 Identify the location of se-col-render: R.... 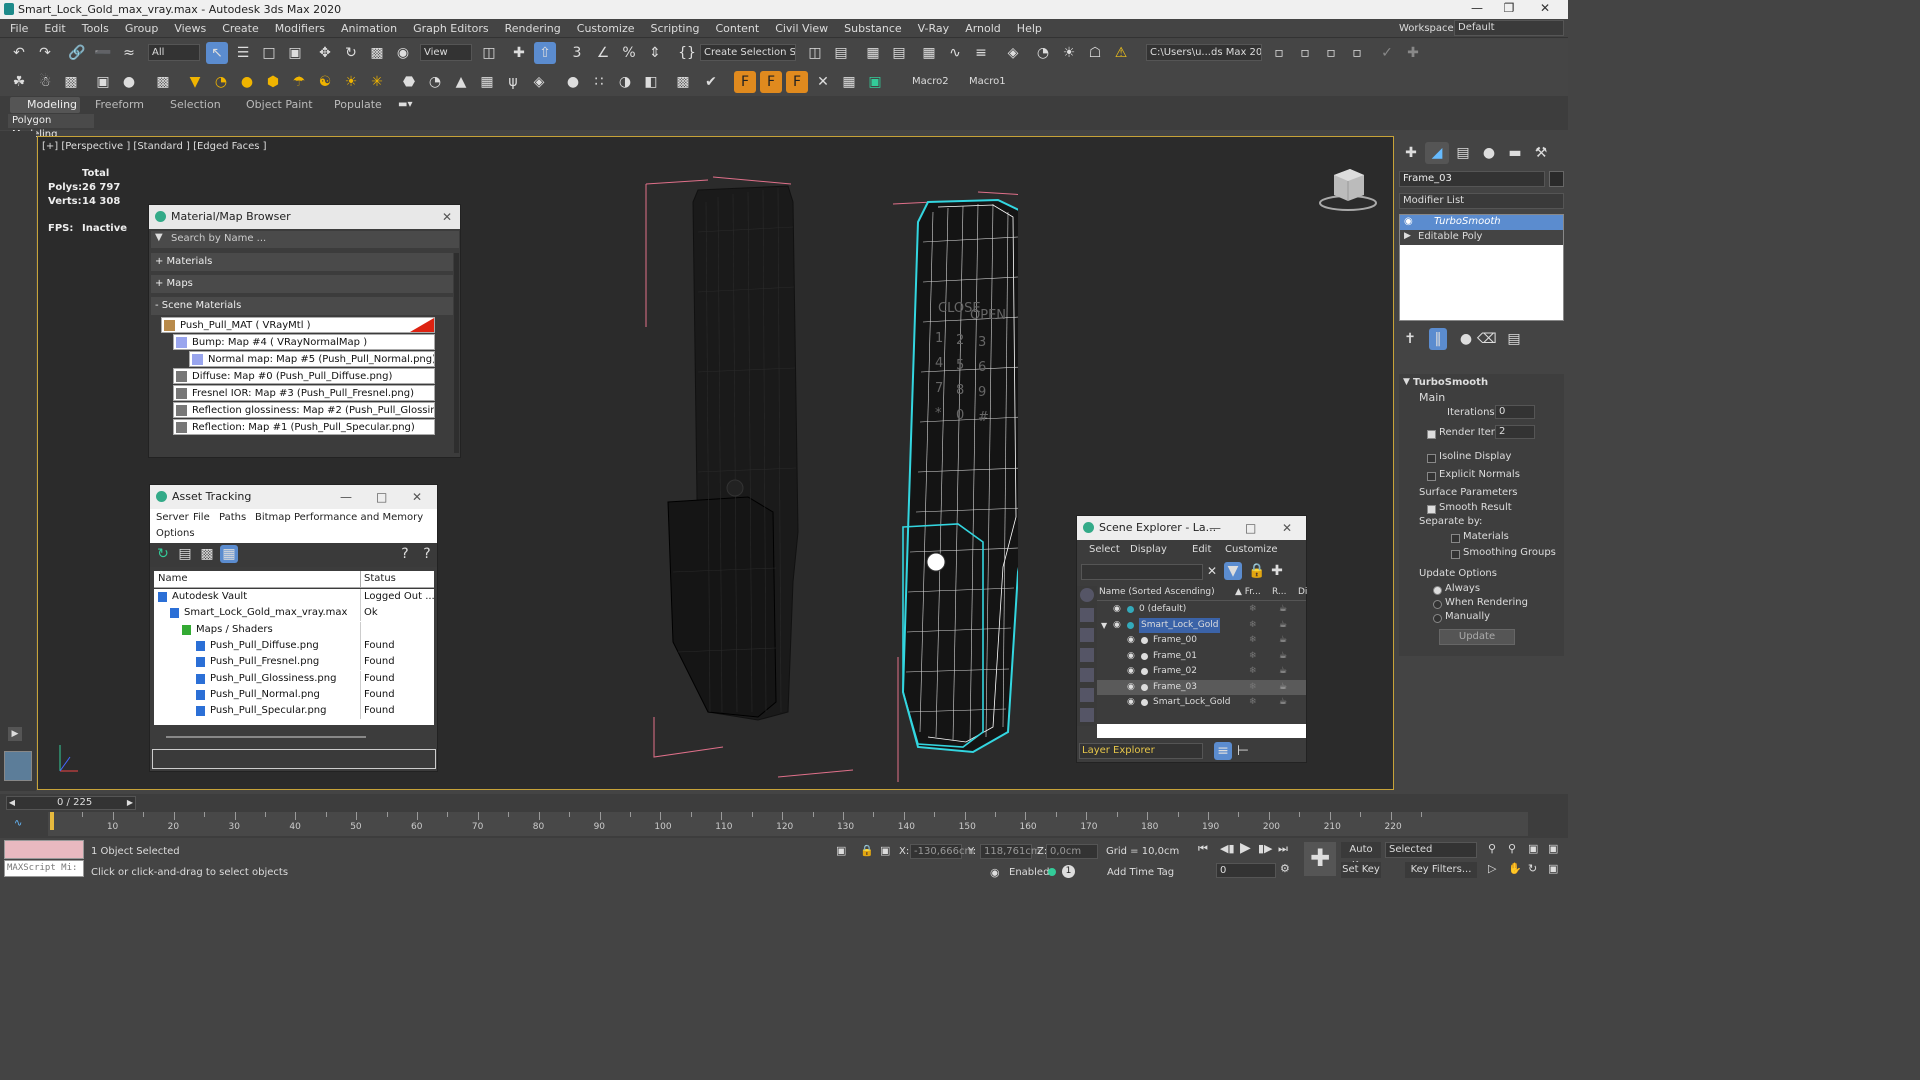
(1279, 592).